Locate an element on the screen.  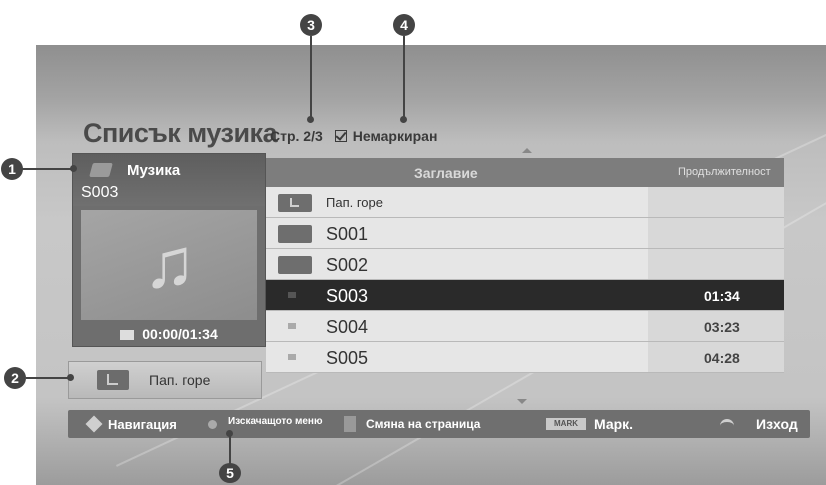
navigation-icon is located at coordinates (94, 424).